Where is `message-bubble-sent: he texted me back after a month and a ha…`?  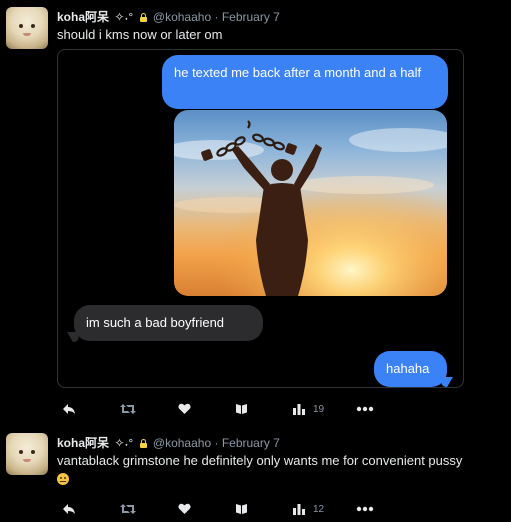 message-bubble-sent: he texted me back after a month and a ha… is located at coordinates (305, 82).